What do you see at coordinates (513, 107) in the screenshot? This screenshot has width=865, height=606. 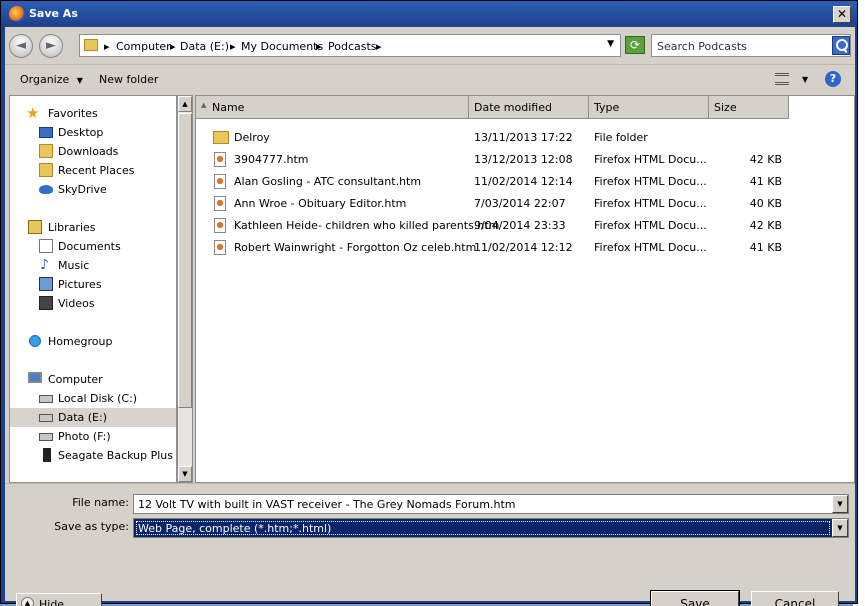 I see `column-date-label: Date modified` at bounding box center [513, 107].